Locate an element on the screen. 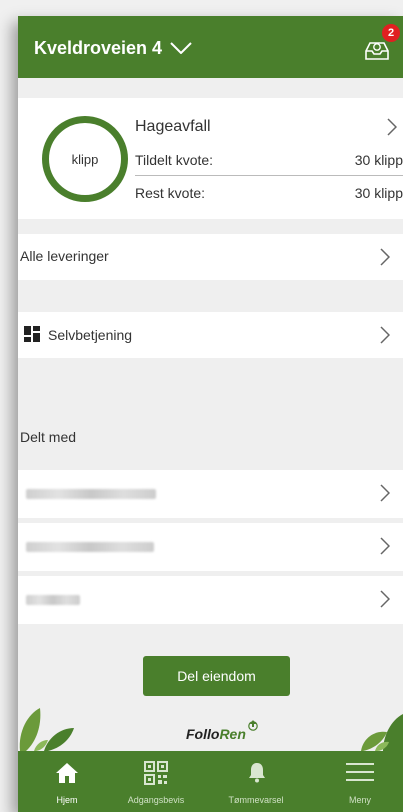 This screenshot has width=403, height=812. leaf-decoration-right is located at coordinates (382, 732).